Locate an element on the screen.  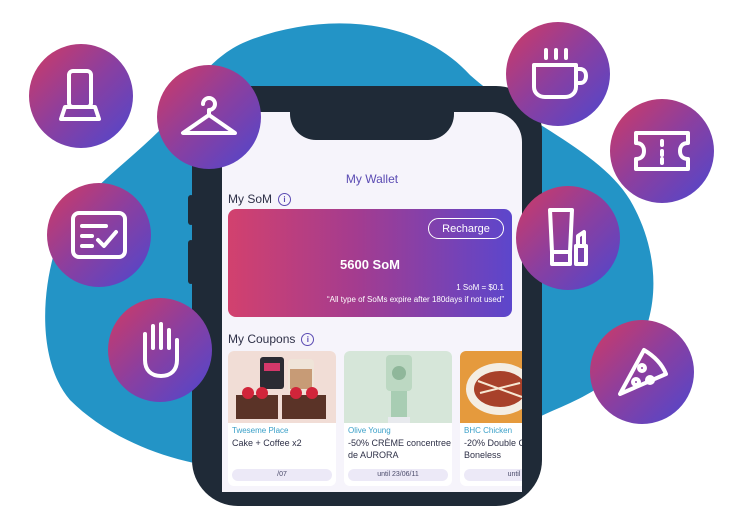
pizza-slice-icon is located at coordinates (642, 372).